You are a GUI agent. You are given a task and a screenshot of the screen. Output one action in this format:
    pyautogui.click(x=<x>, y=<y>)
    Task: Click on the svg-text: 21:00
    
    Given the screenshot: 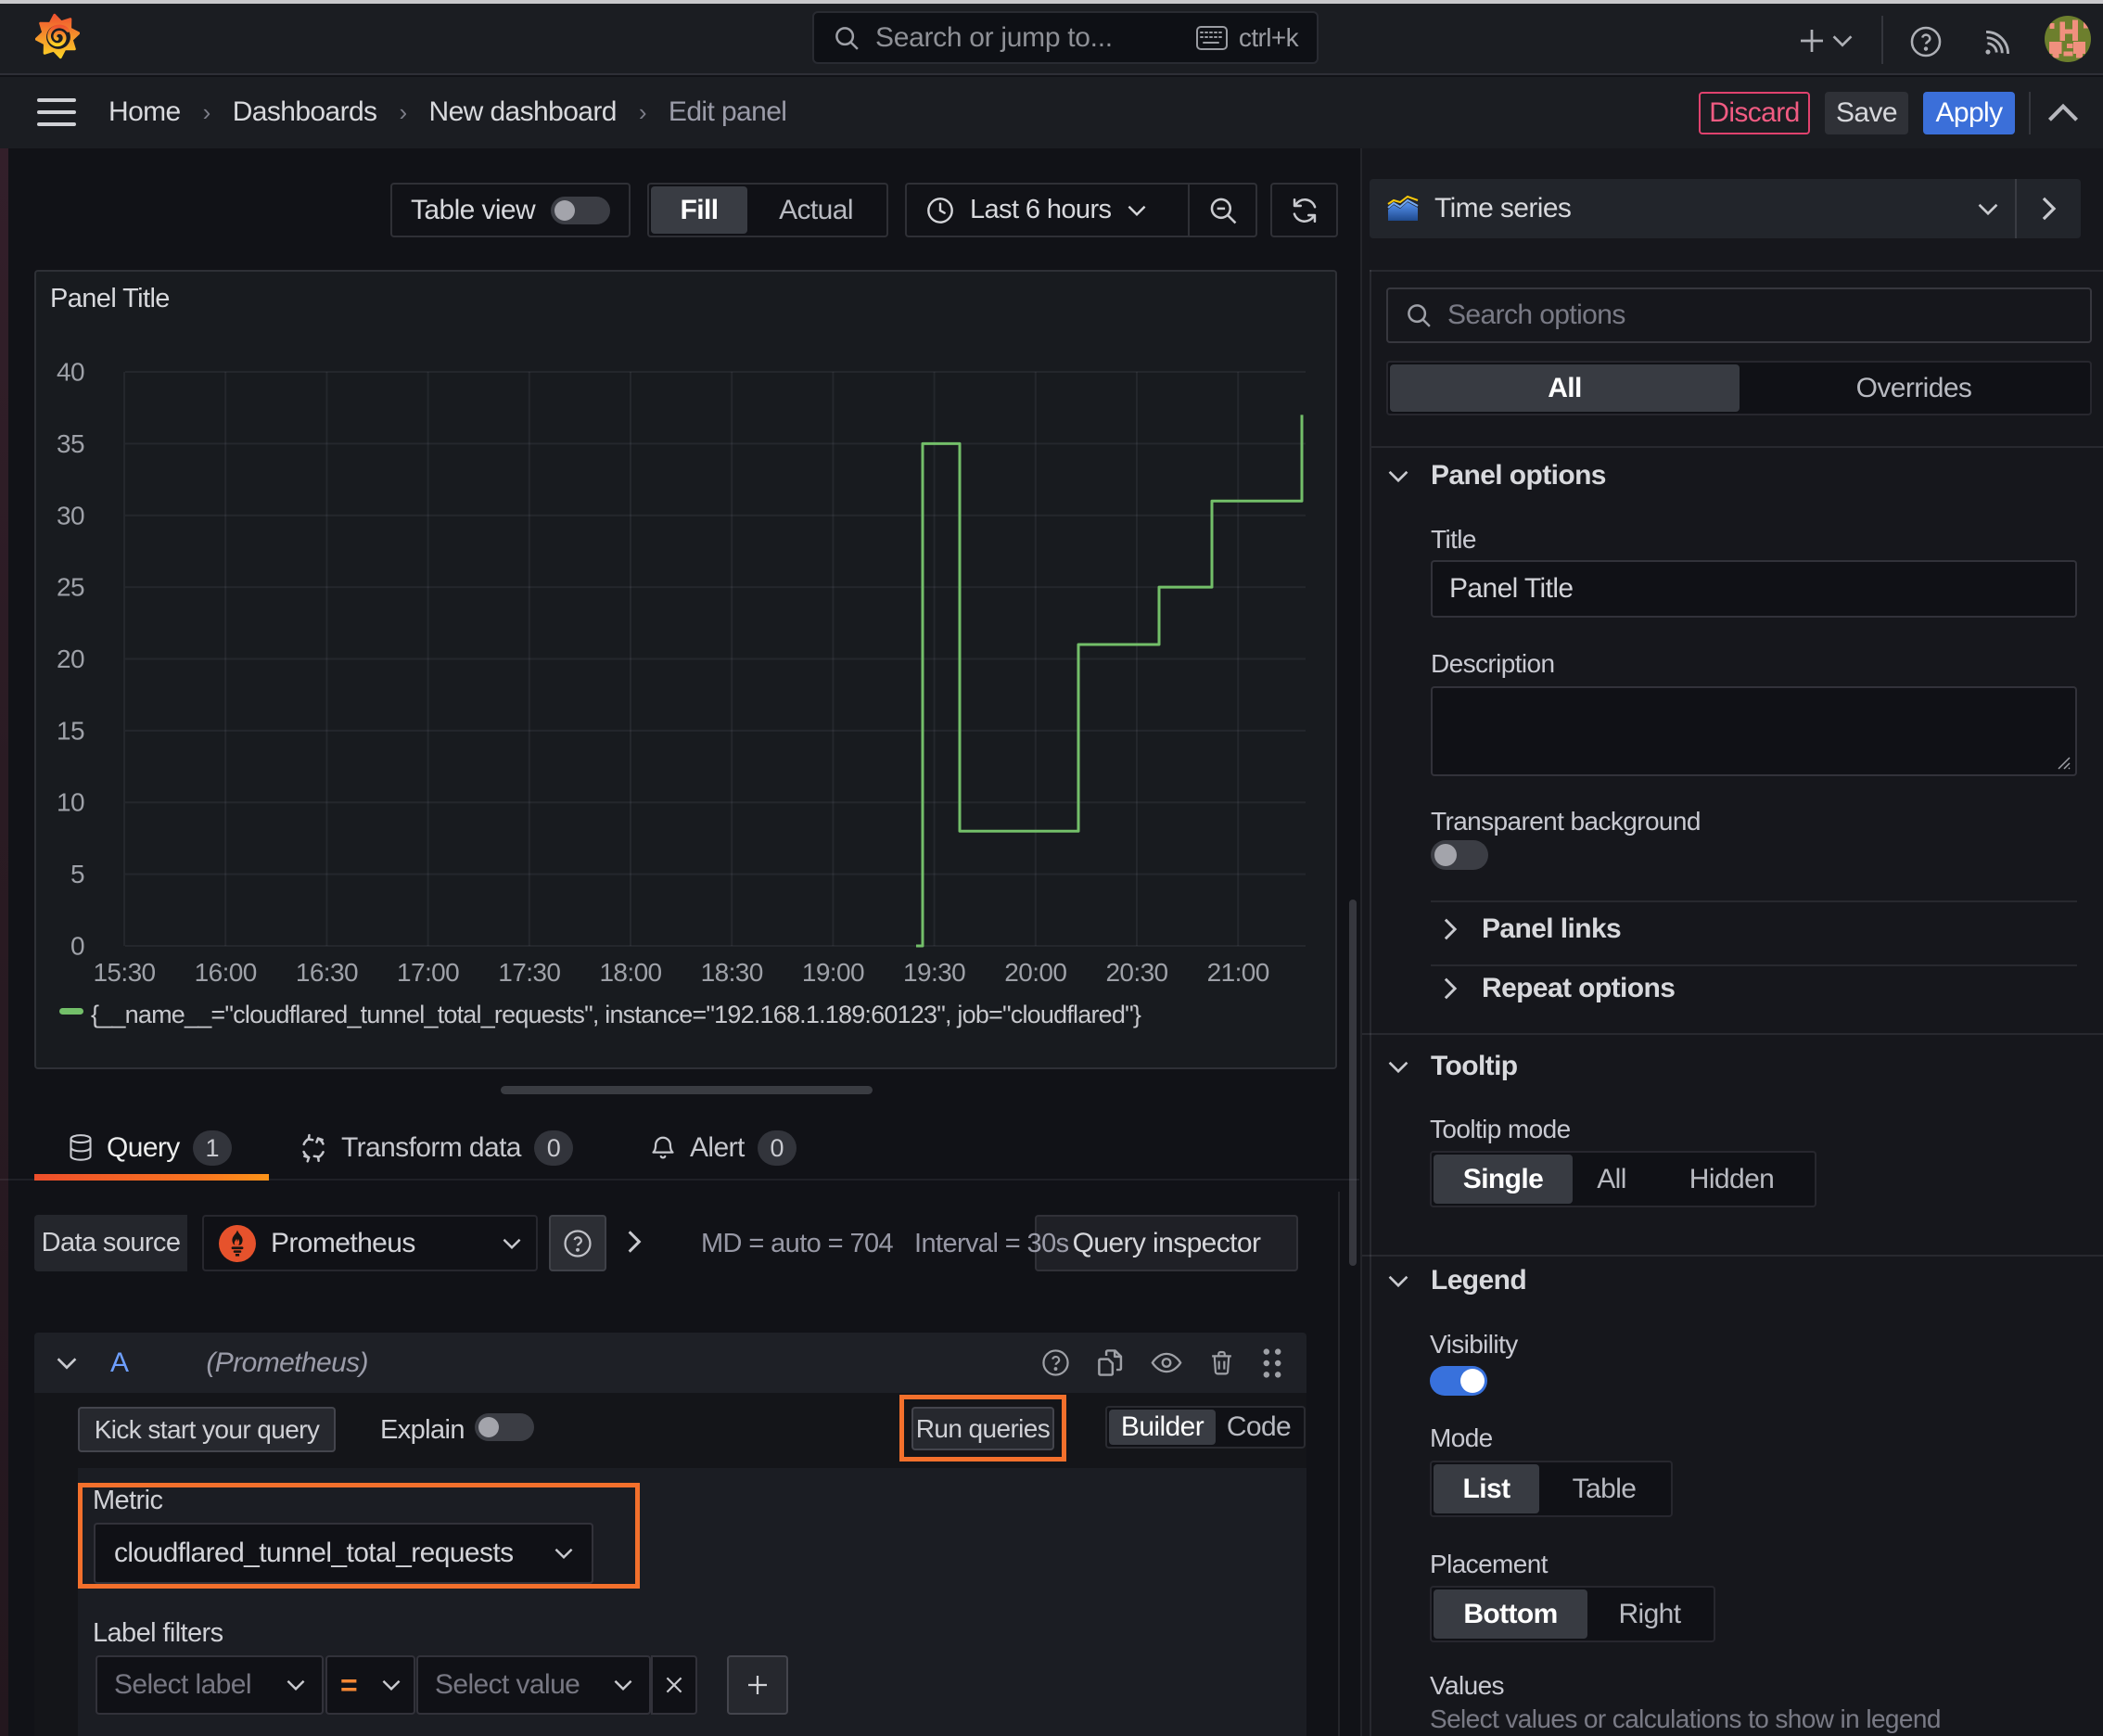 What is the action you would take?
    pyautogui.click(x=1238, y=972)
    